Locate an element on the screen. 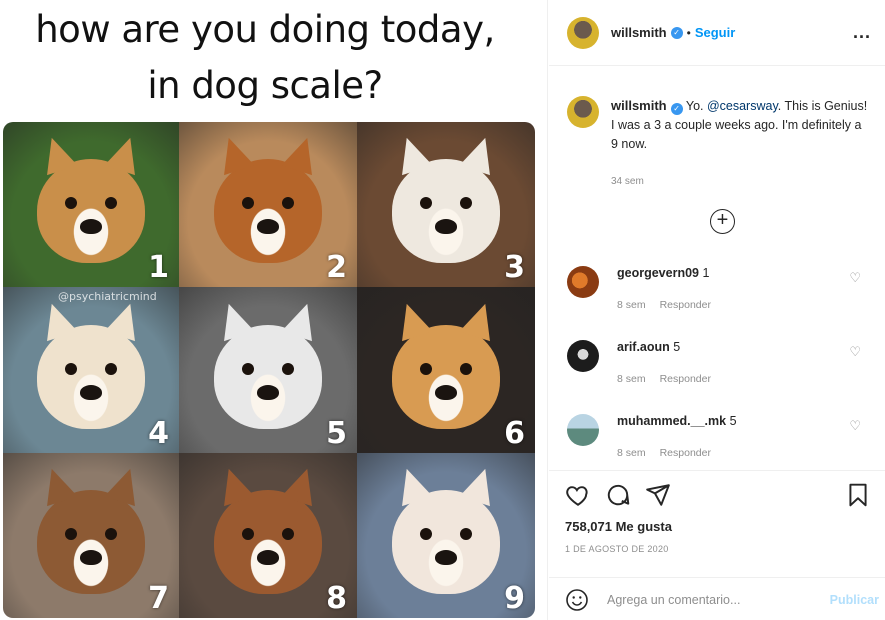 The image size is (885, 620). comment-item: georgevern09 1 8 sem Responder ♡ is located at coordinates (726, 288).